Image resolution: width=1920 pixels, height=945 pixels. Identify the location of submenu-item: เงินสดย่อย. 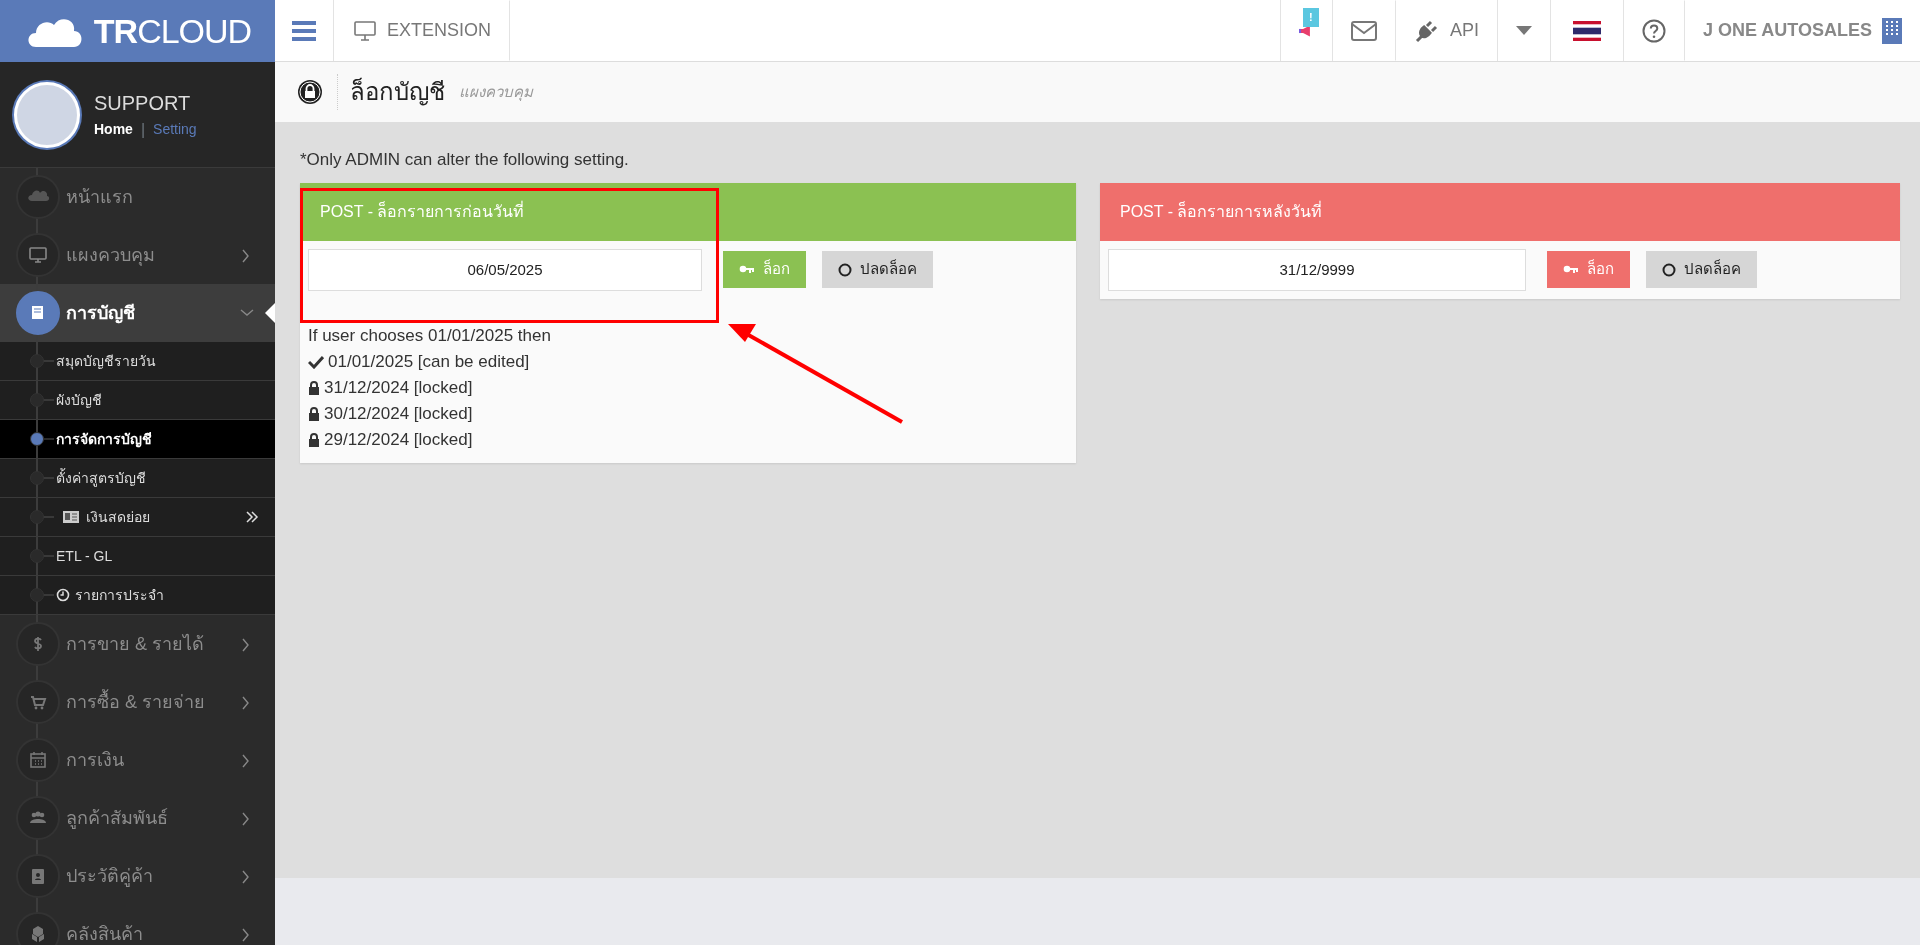
(137, 517).